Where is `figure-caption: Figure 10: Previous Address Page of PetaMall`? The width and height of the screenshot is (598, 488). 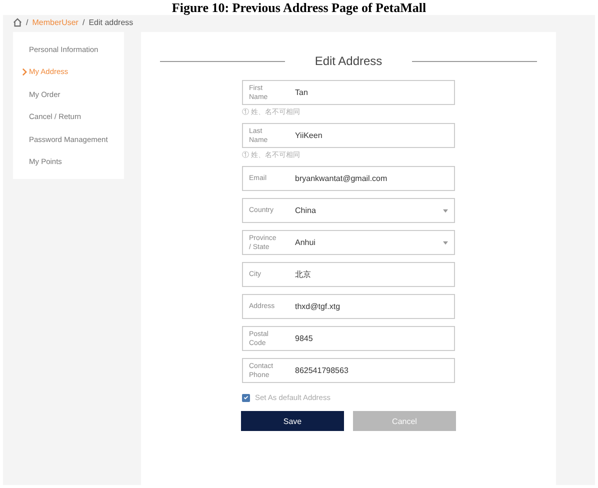
figure-caption: Figure 10: Previous Address Page of PetaMall is located at coordinates (299, 7).